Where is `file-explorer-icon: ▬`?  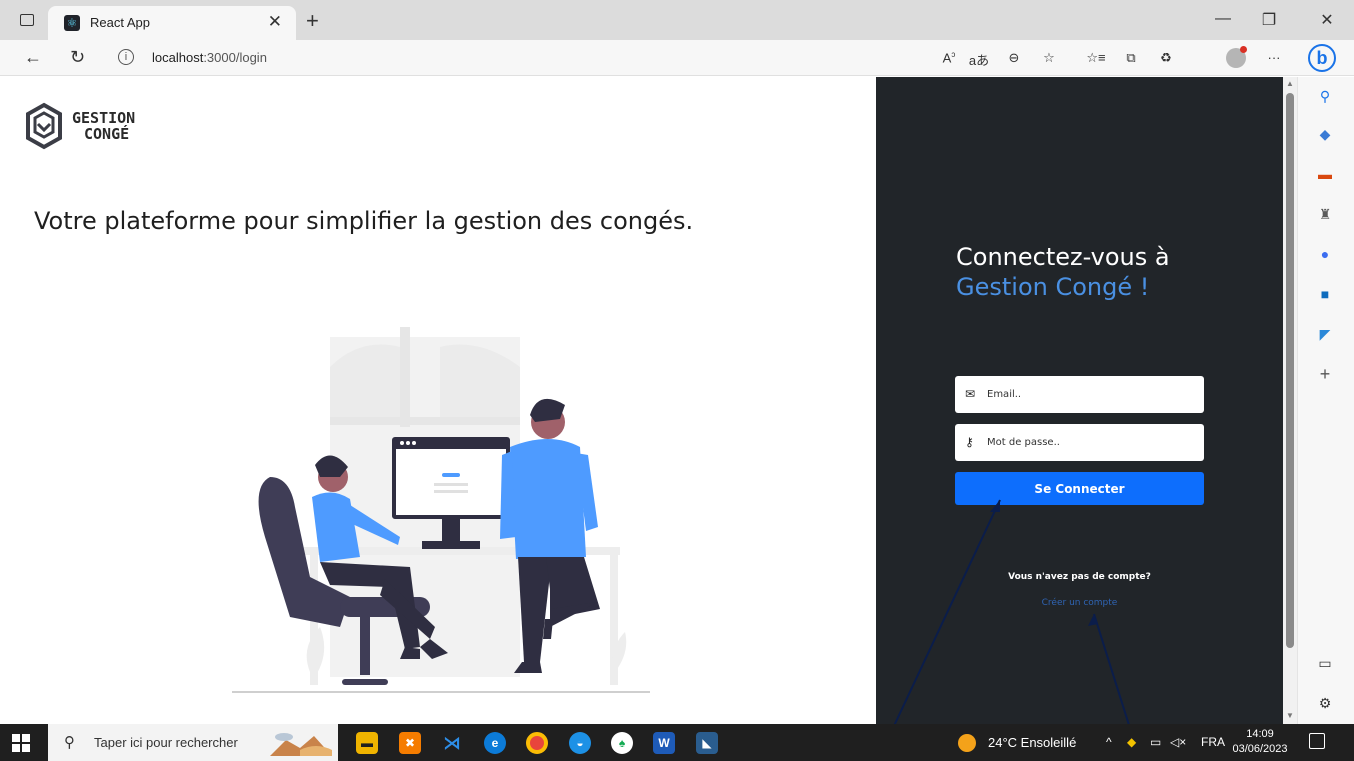
file-explorer-icon: ▬ is located at coordinates (367, 743).